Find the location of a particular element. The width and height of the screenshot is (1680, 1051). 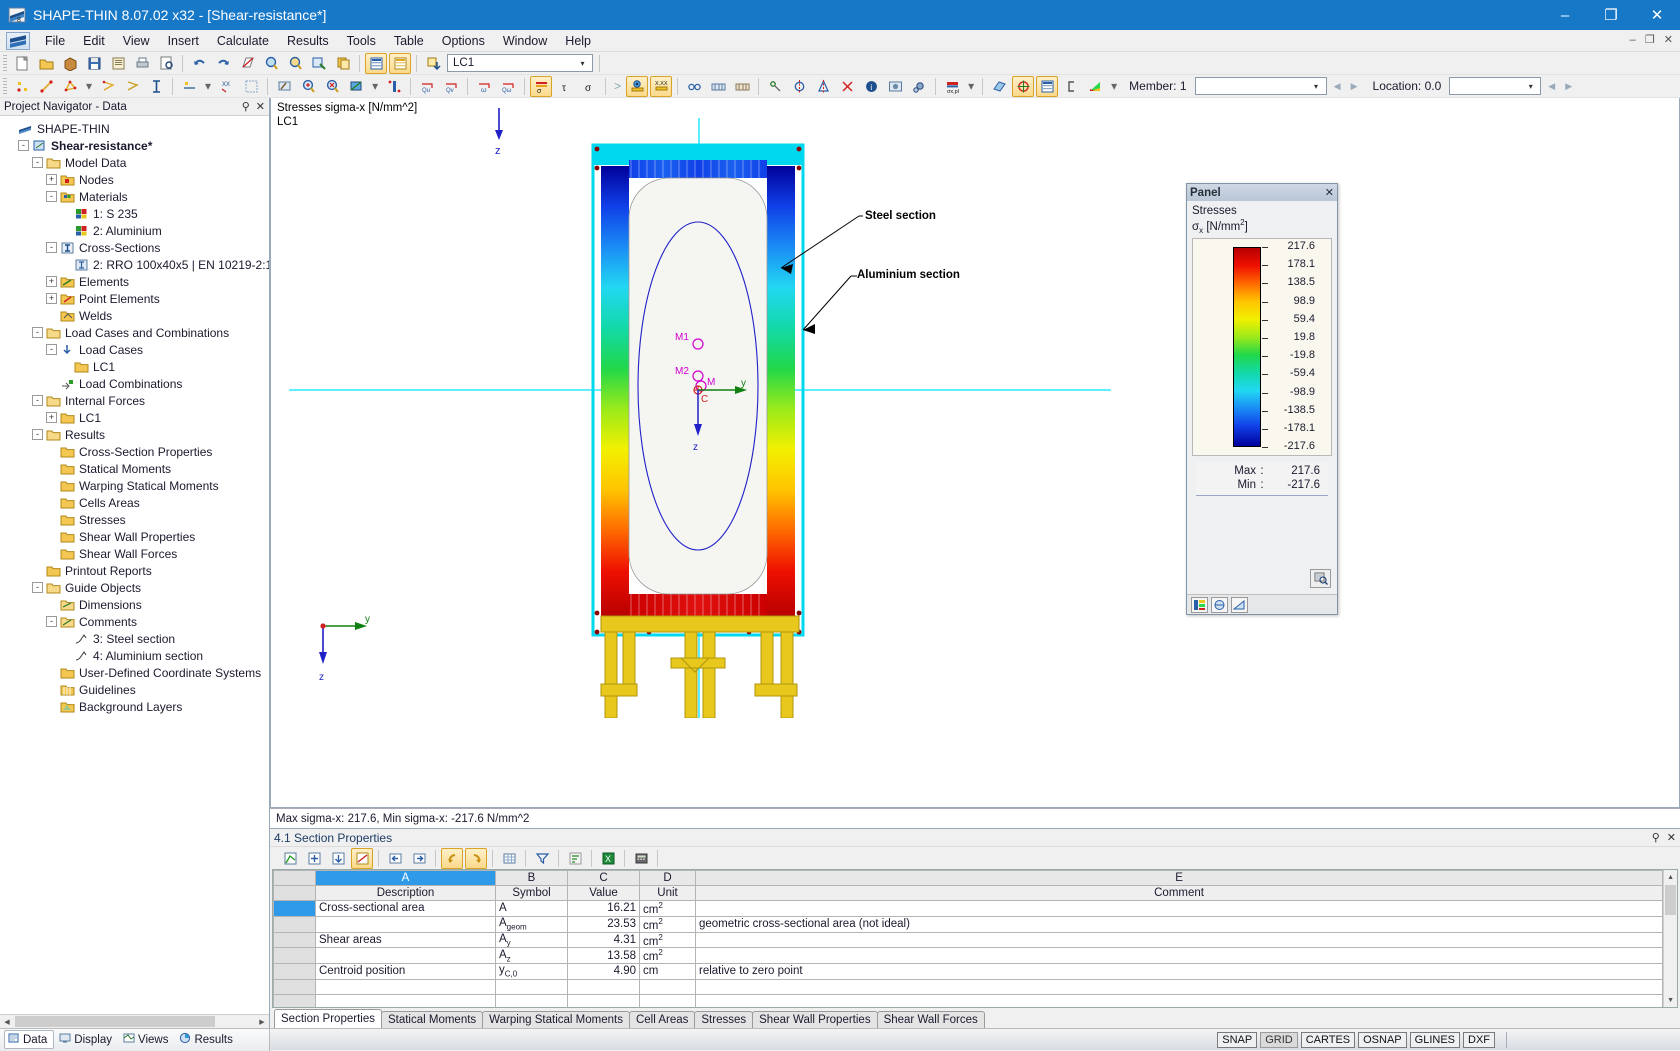

warping-omega-icon: ω is located at coordinates (484, 86).